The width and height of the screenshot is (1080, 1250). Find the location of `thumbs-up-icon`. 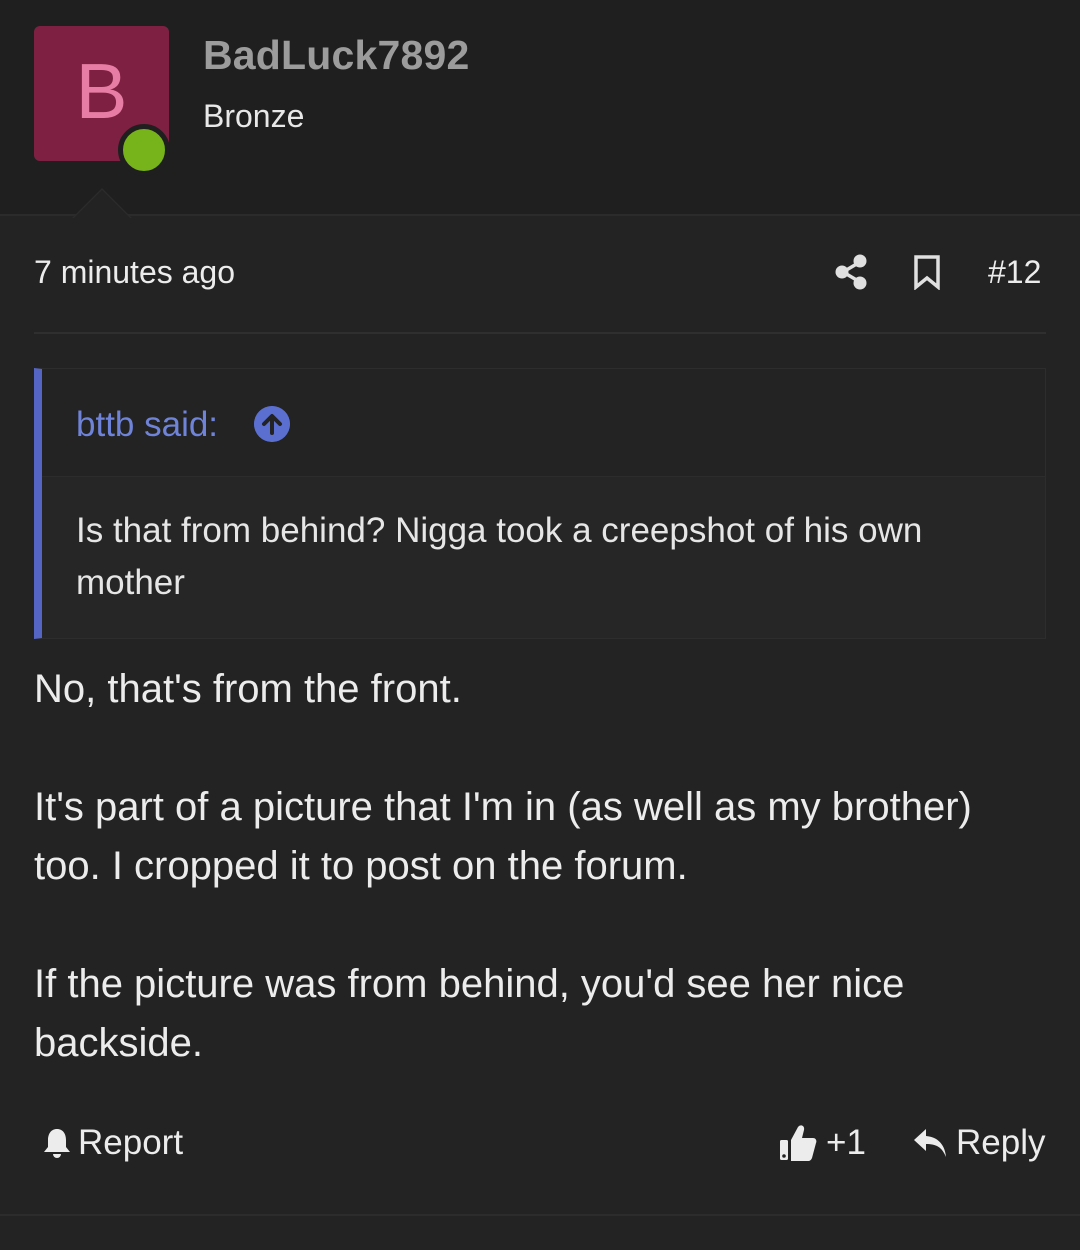

thumbs-up-icon is located at coordinates (798, 1143).